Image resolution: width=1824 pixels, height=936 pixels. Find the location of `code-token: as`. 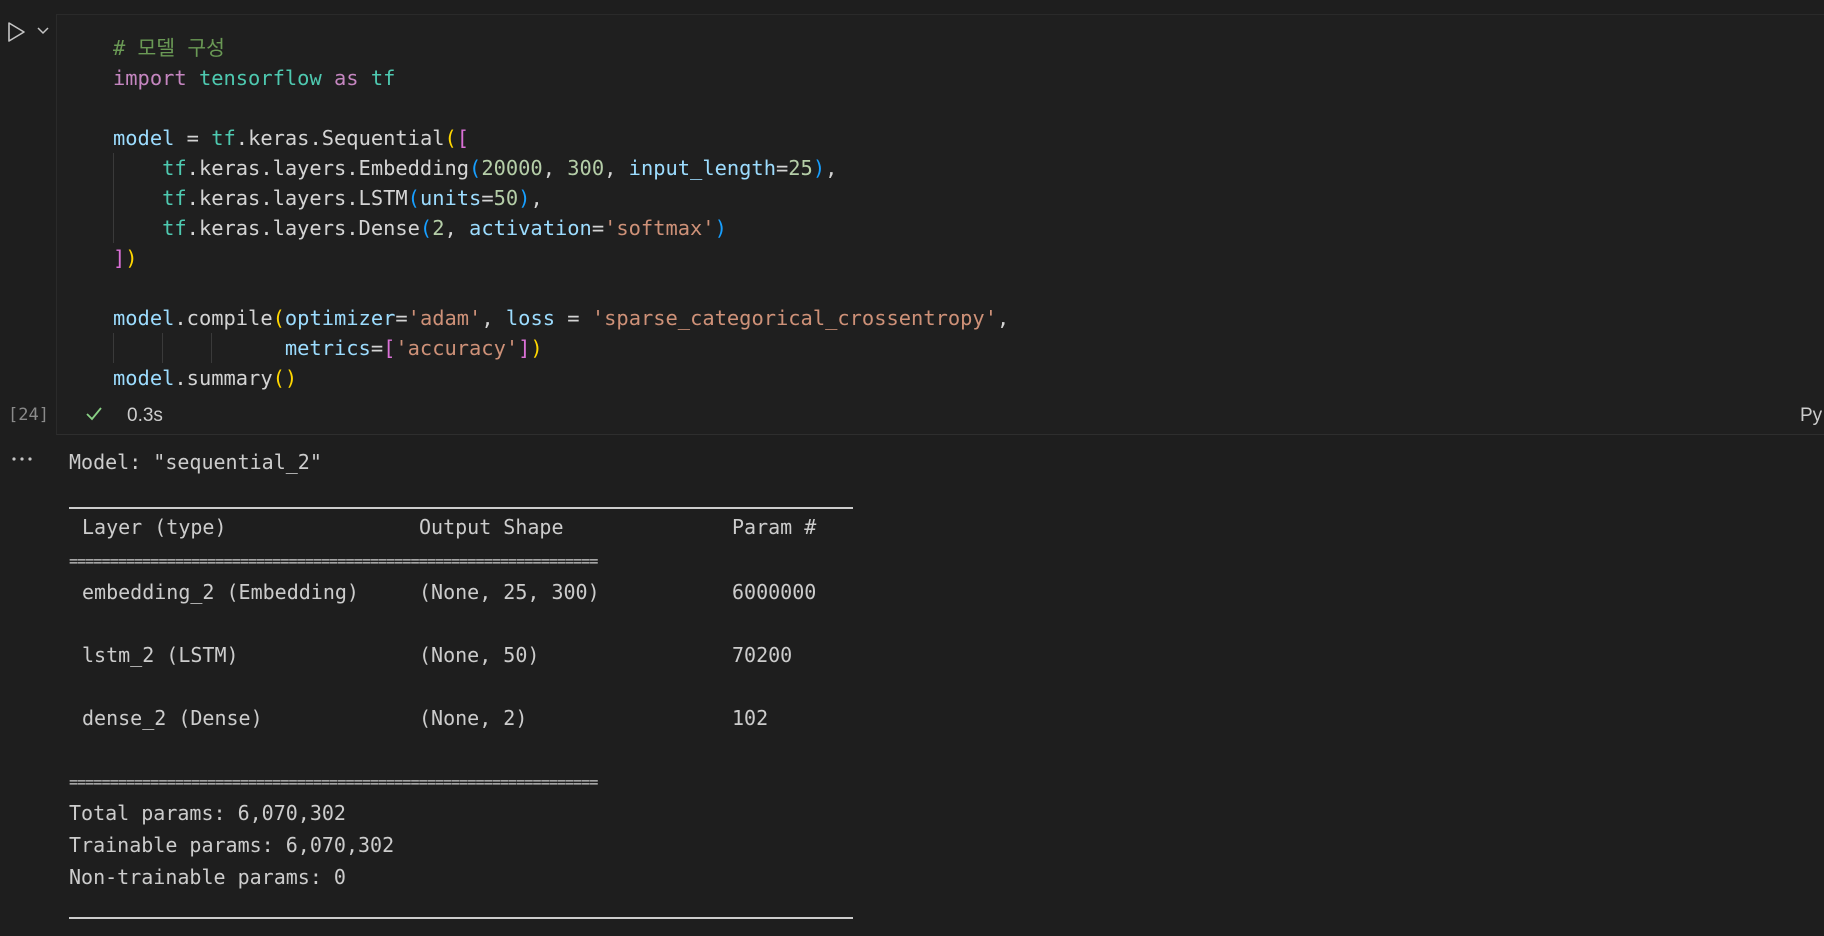

code-token: as is located at coordinates (346, 78).